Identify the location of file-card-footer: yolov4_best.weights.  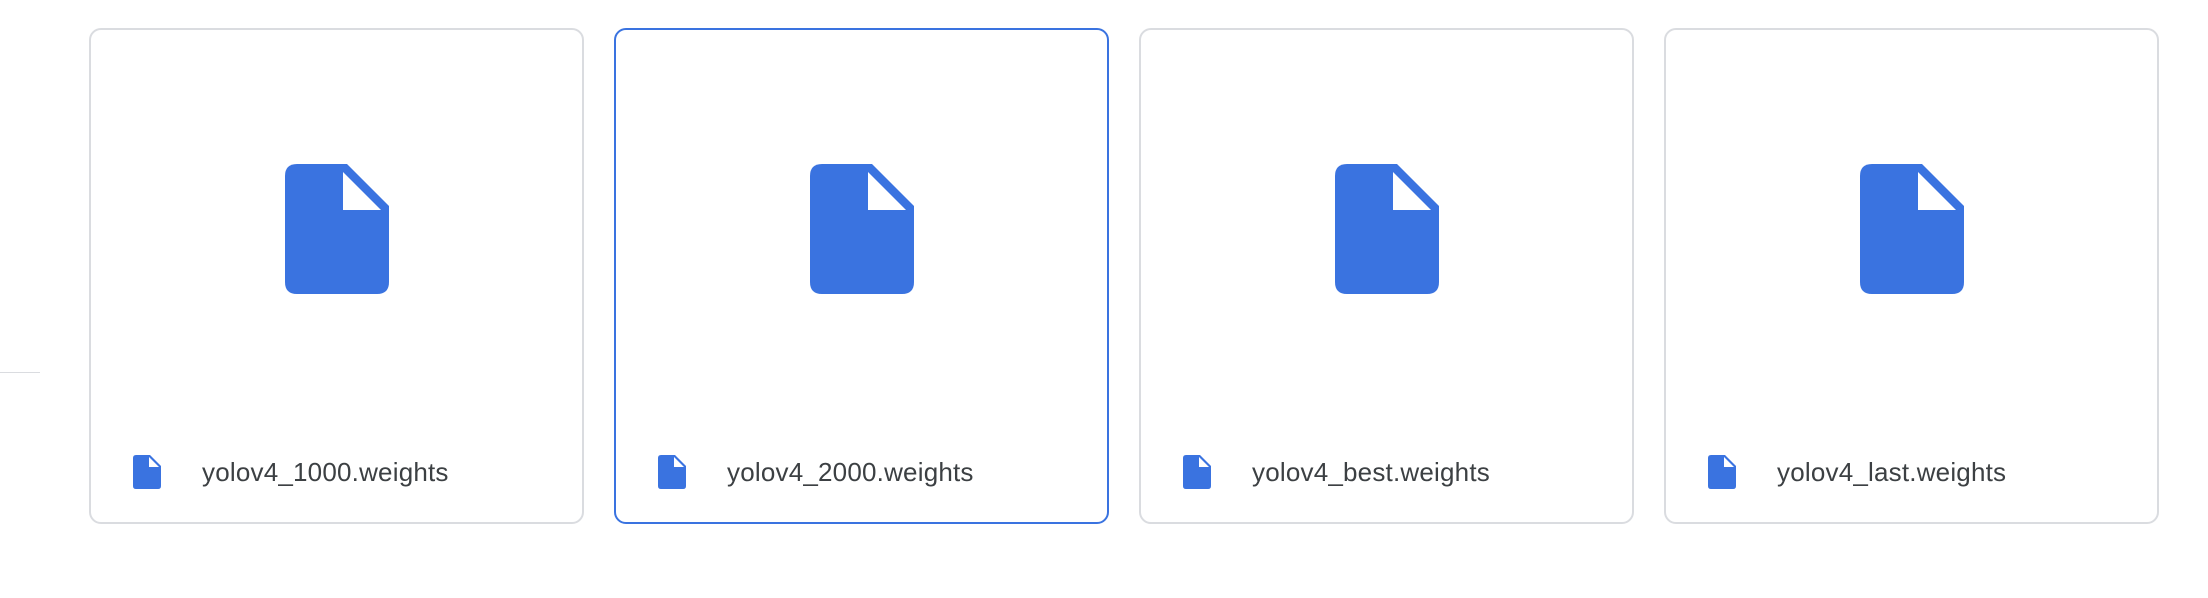
(1386, 472).